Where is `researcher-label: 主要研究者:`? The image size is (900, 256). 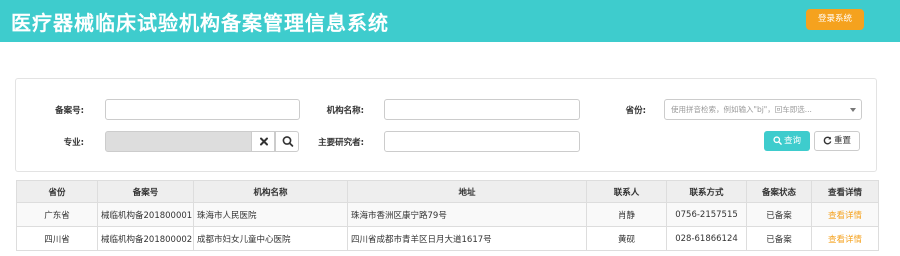 researcher-label: 主要研究者: is located at coordinates (341, 143).